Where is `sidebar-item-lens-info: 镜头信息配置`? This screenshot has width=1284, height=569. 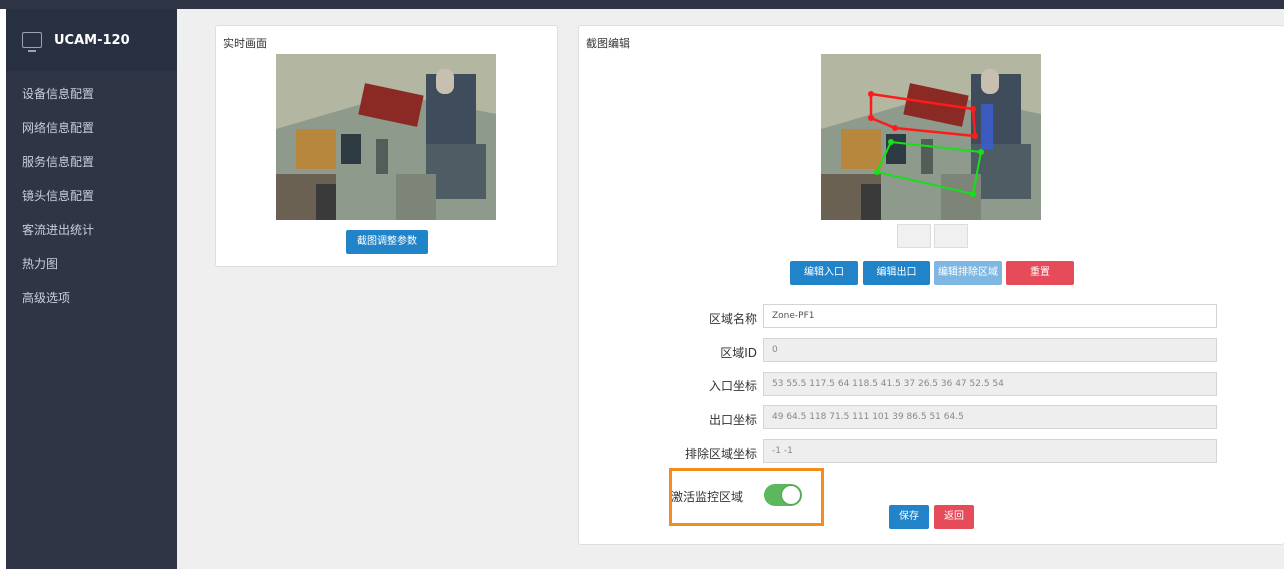 sidebar-item-lens-info: 镜头信息配置 is located at coordinates (91, 196).